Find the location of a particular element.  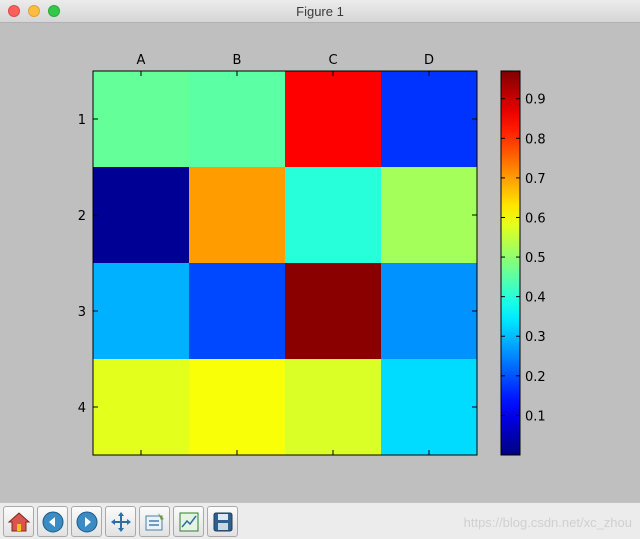

heatmap-cell-4-C is located at coordinates (333, 407).